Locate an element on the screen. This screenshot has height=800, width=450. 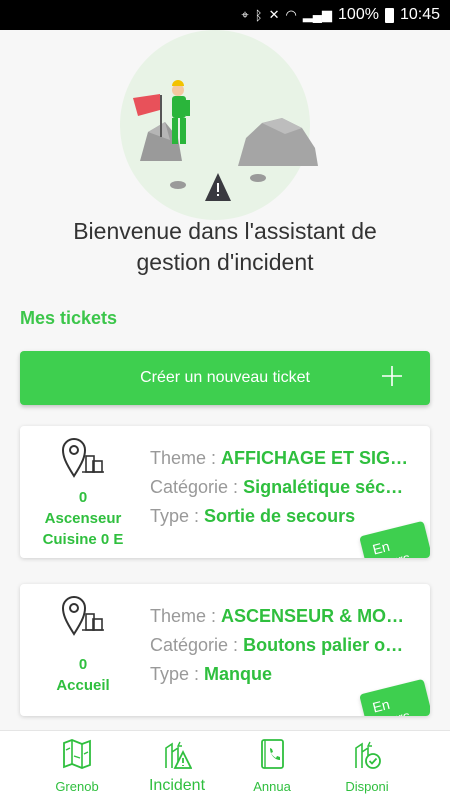
location-line: Ascenseur is located at coordinates (83, 518).